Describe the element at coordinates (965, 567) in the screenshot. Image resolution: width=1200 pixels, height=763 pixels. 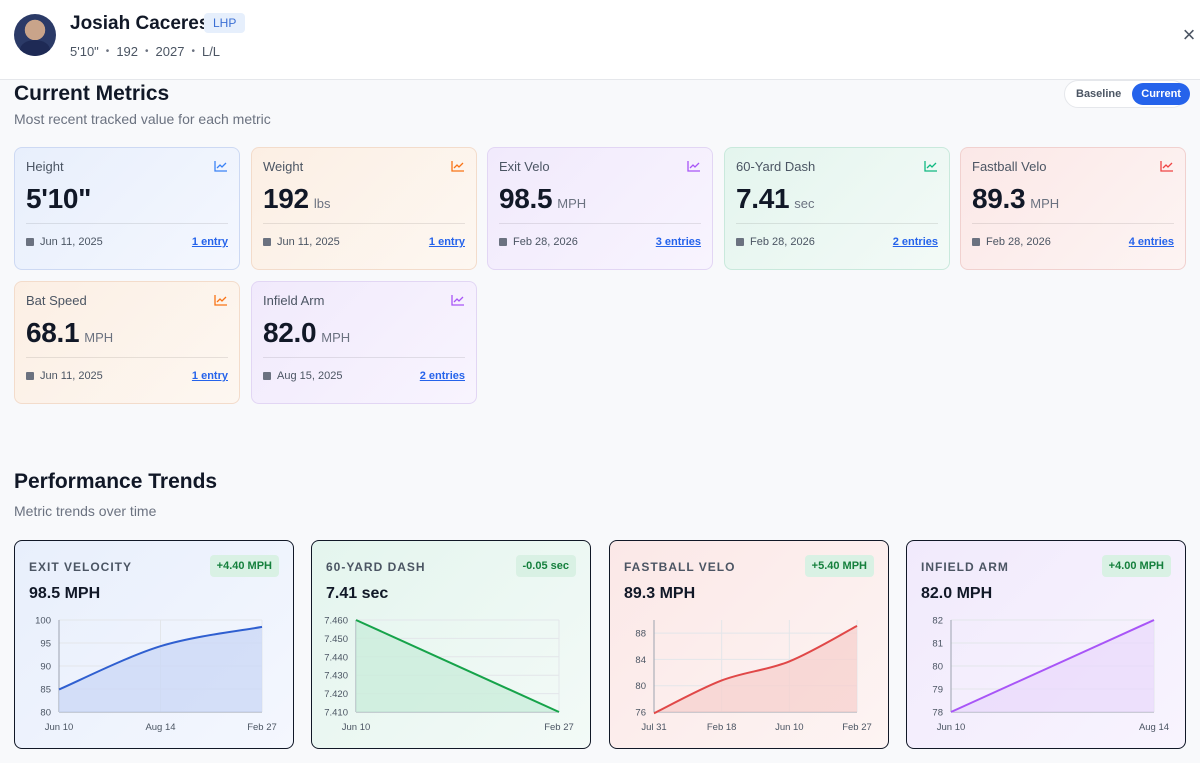
I see `trend-title: INFIELD ARM` at that location.